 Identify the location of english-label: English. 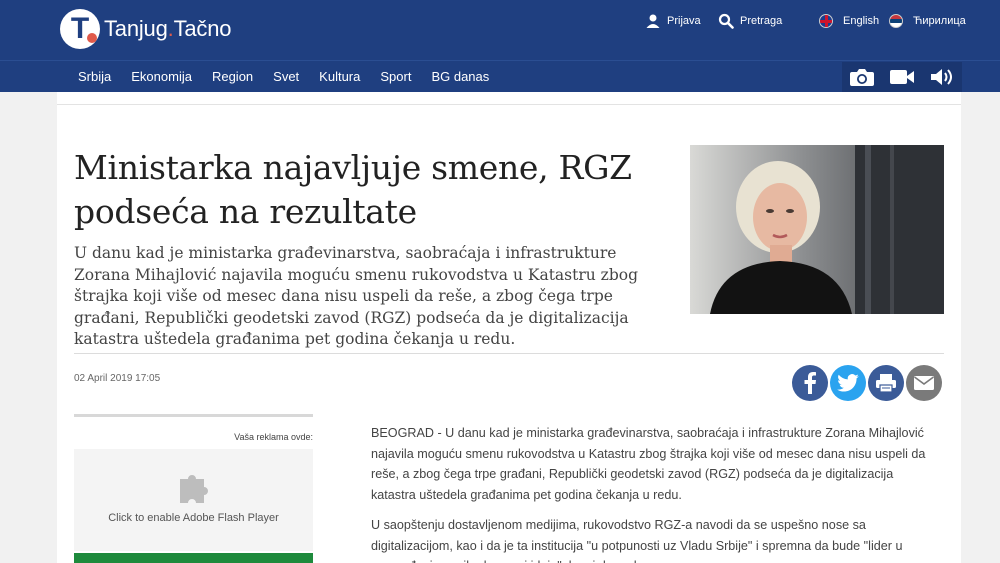
(861, 21).